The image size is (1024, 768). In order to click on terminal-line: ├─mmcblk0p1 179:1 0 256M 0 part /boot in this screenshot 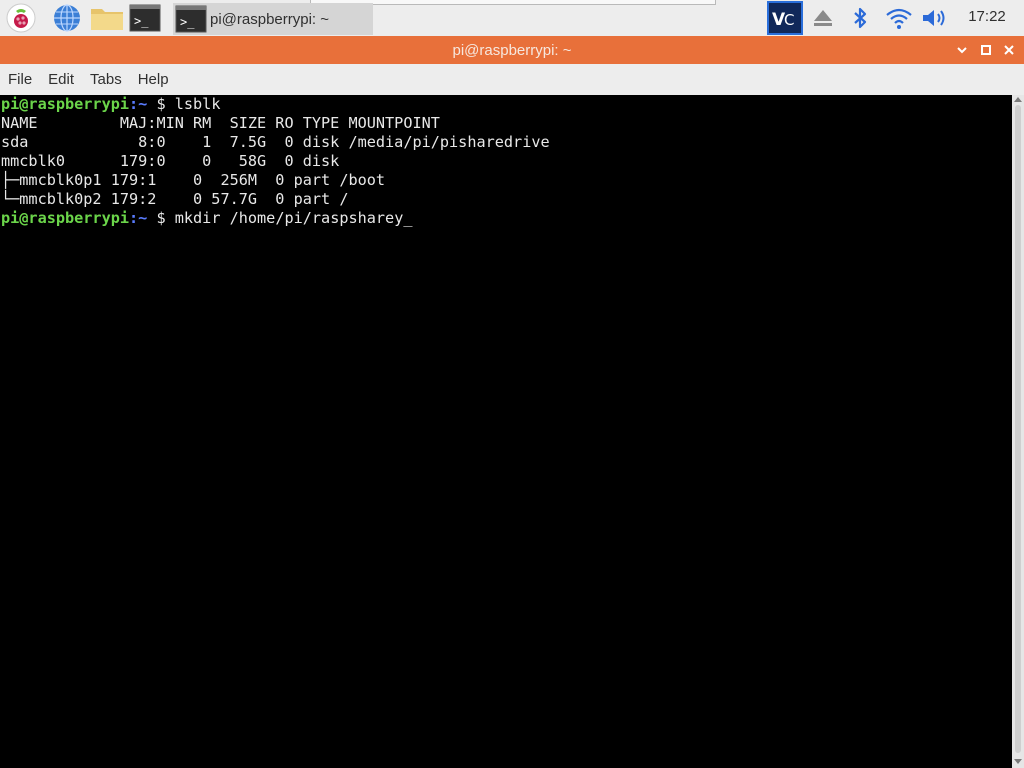, I will do `click(193, 180)`.